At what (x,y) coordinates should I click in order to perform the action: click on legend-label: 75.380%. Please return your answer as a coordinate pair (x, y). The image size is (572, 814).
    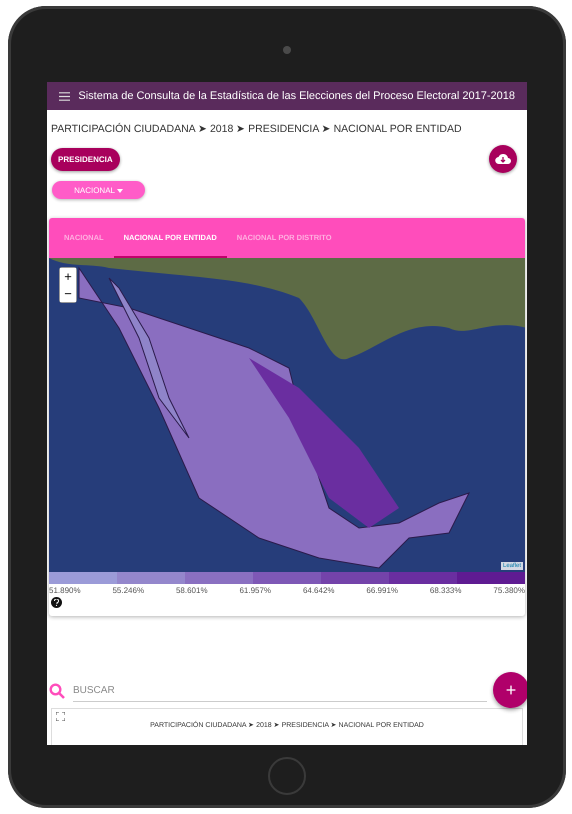
    Looking at the image, I should click on (509, 590).